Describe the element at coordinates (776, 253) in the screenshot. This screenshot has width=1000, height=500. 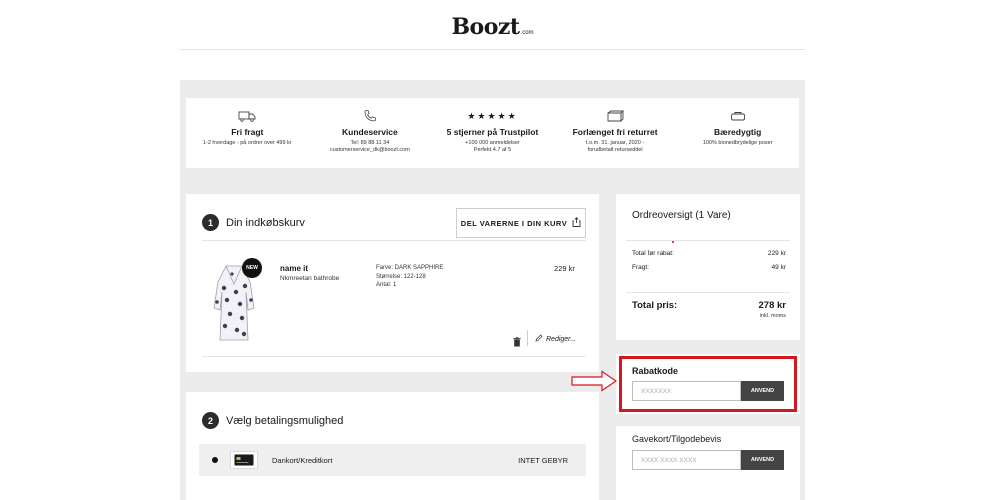
I see `summary-value: 229 kr` at that location.